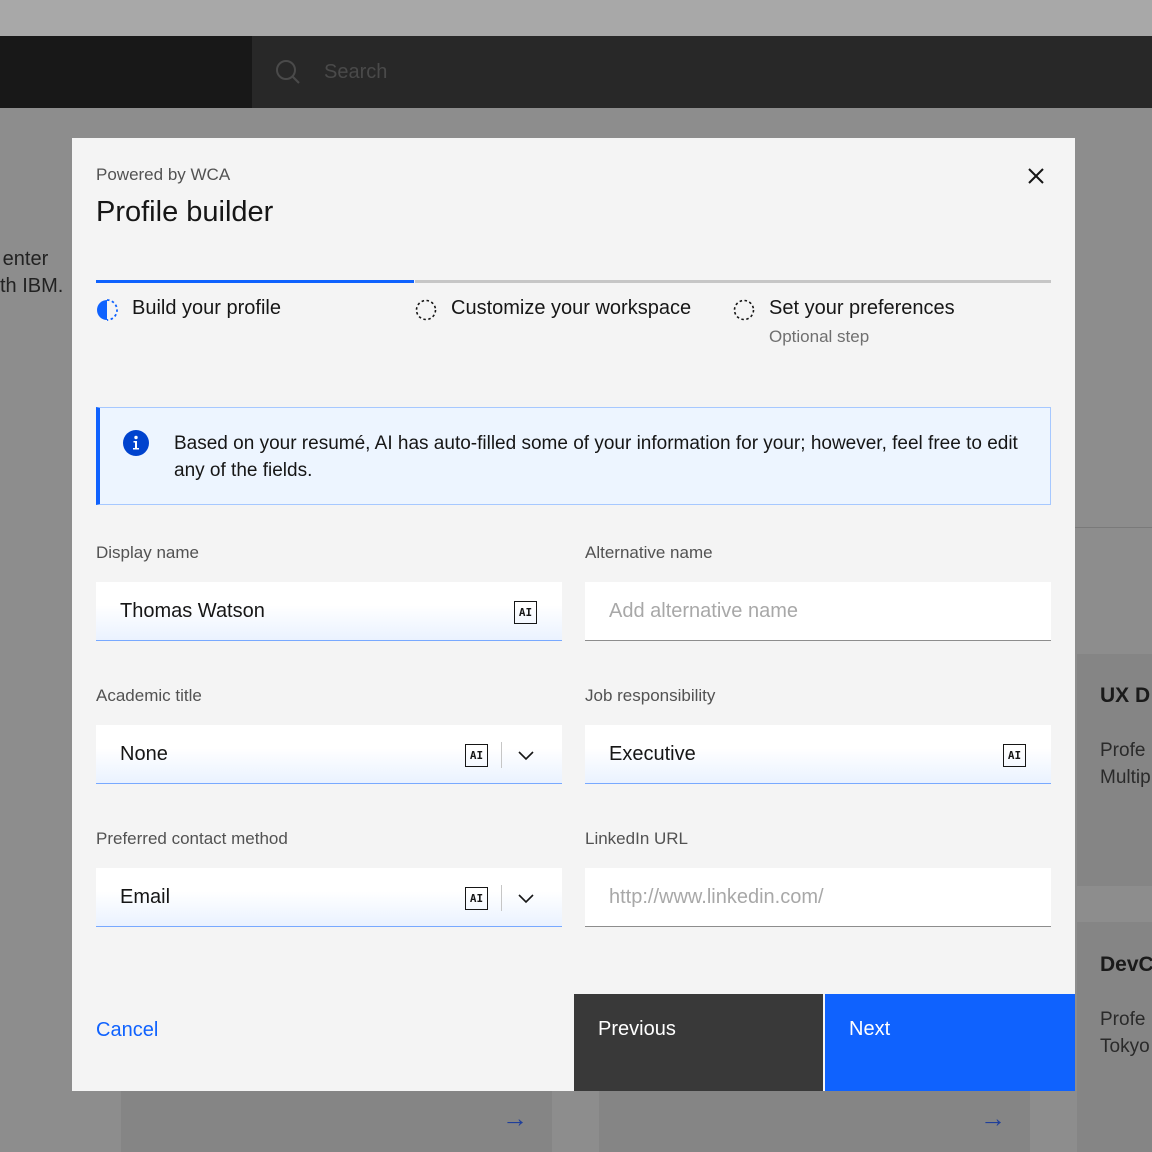 The width and height of the screenshot is (1152, 1152). Describe the element at coordinates (1125, 1033) in the screenshot. I see `background-card-subtitle: Profe Tokyo` at that location.